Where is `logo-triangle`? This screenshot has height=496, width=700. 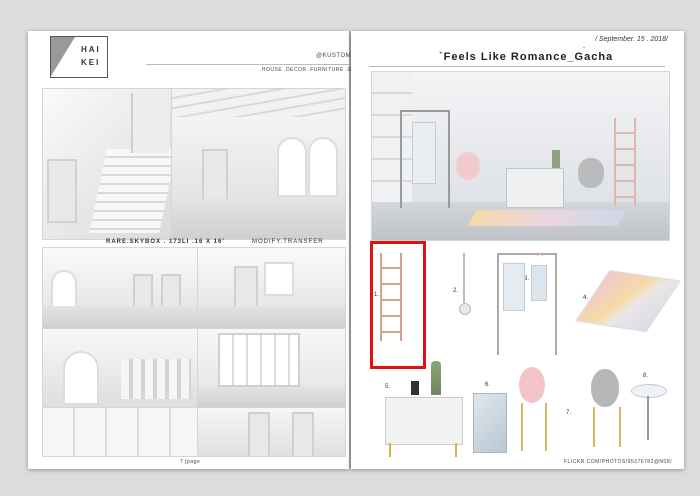
logo-triangle is located at coordinates (63, 56).